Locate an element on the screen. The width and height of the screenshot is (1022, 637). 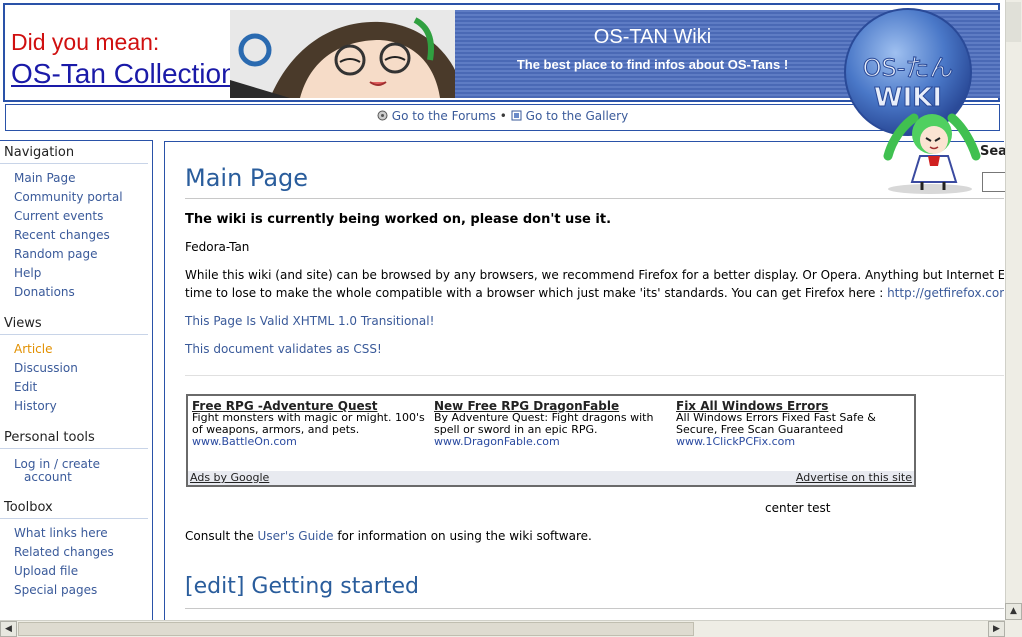
tool-related-changes: Related changes is located at coordinates (64, 552).